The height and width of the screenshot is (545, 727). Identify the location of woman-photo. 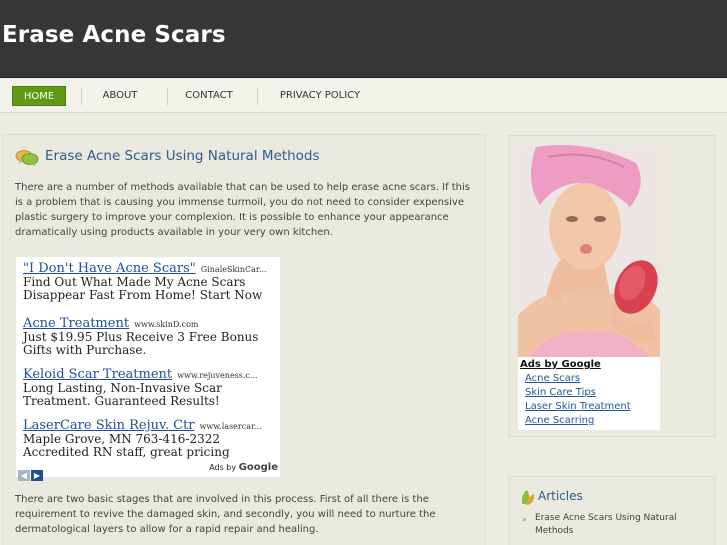
(589, 251).